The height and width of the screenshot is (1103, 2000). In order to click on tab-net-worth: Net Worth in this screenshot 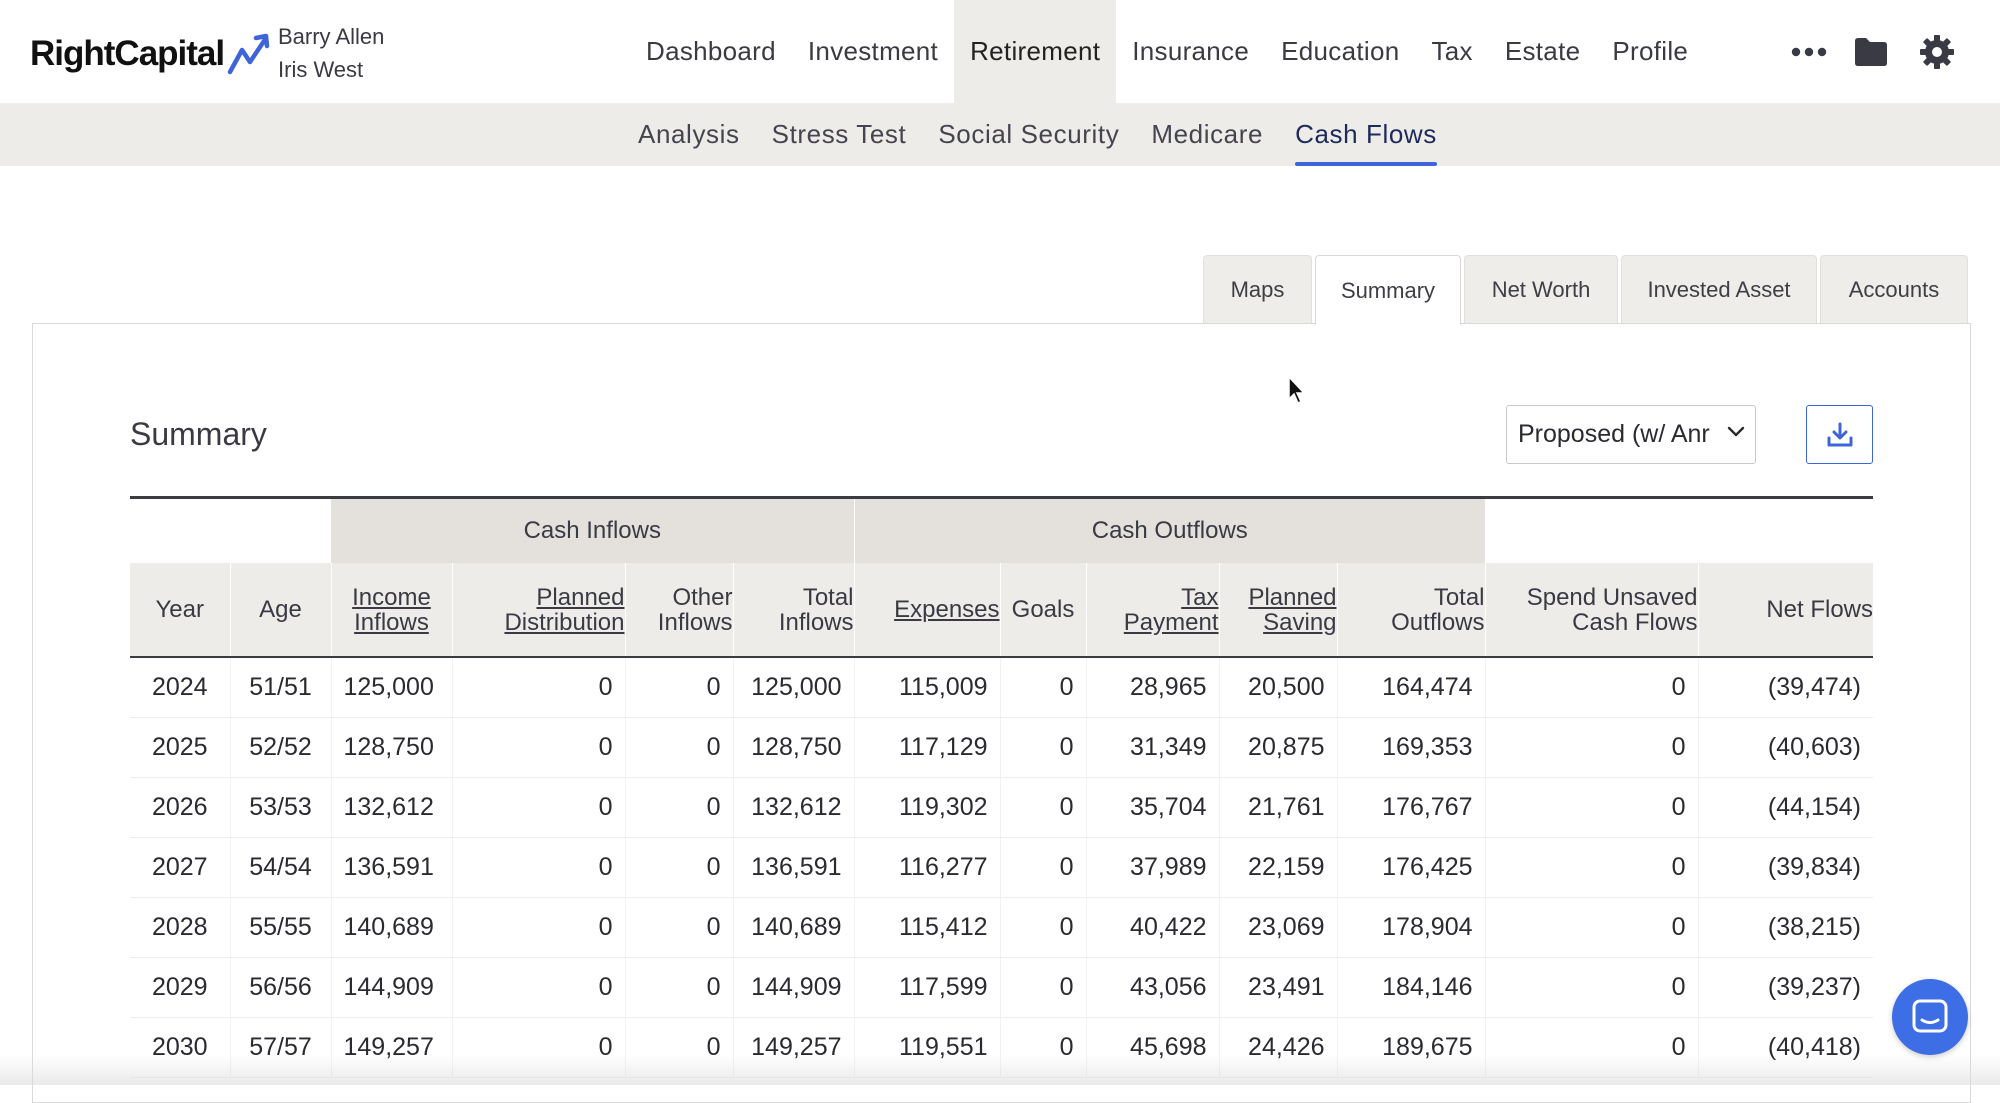, I will do `click(1541, 289)`.